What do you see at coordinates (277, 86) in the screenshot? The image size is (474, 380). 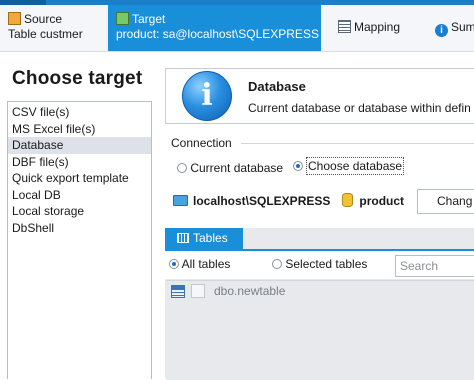 I see `header-title: Database` at bounding box center [277, 86].